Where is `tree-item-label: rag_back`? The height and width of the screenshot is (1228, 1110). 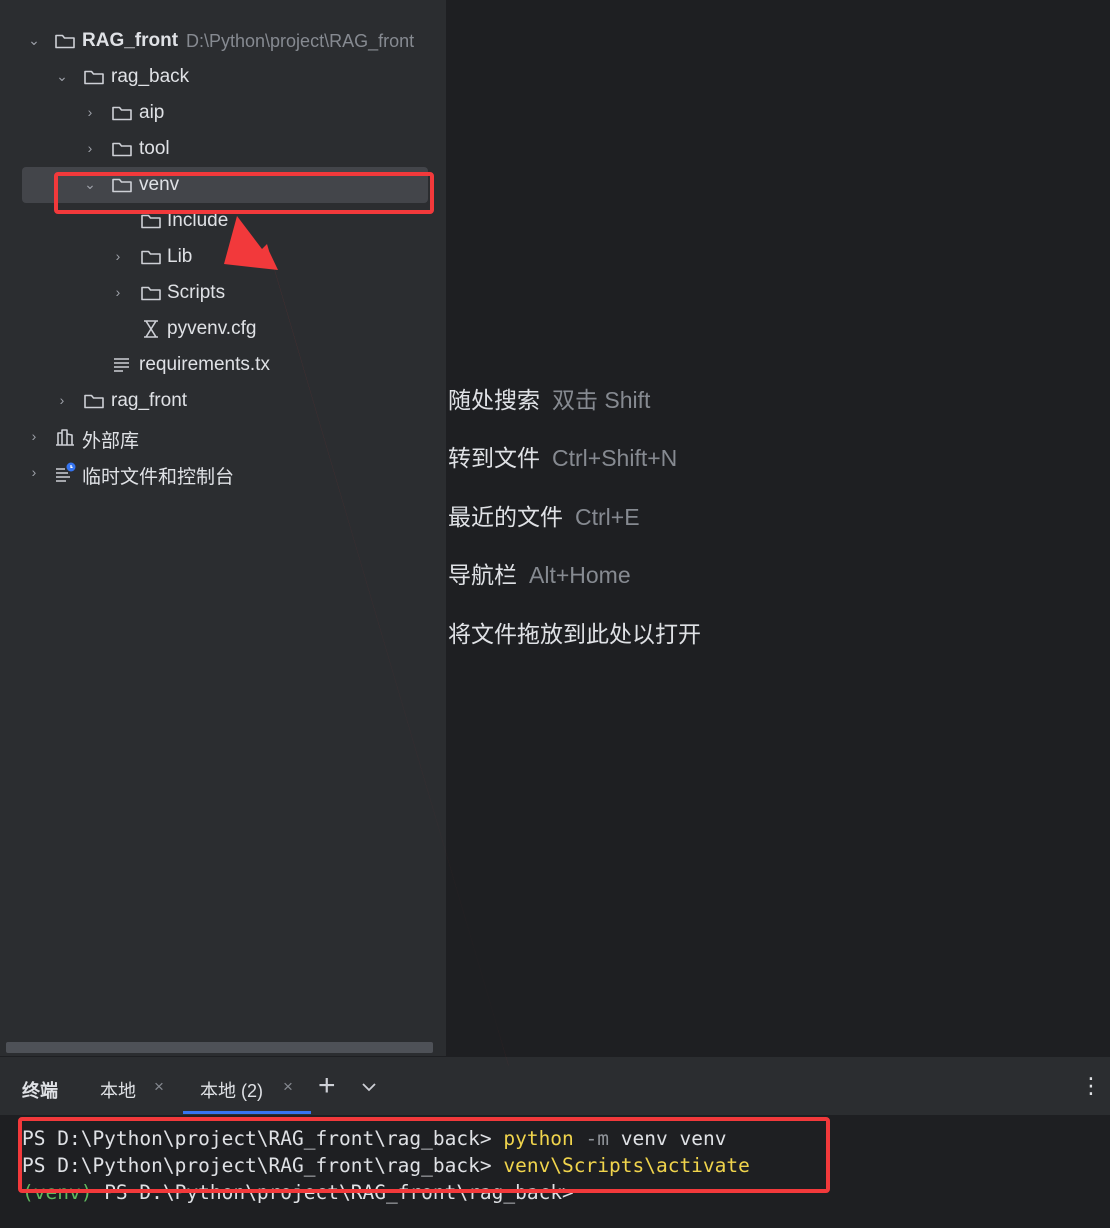
tree-item-label: rag_back is located at coordinates (150, 76).